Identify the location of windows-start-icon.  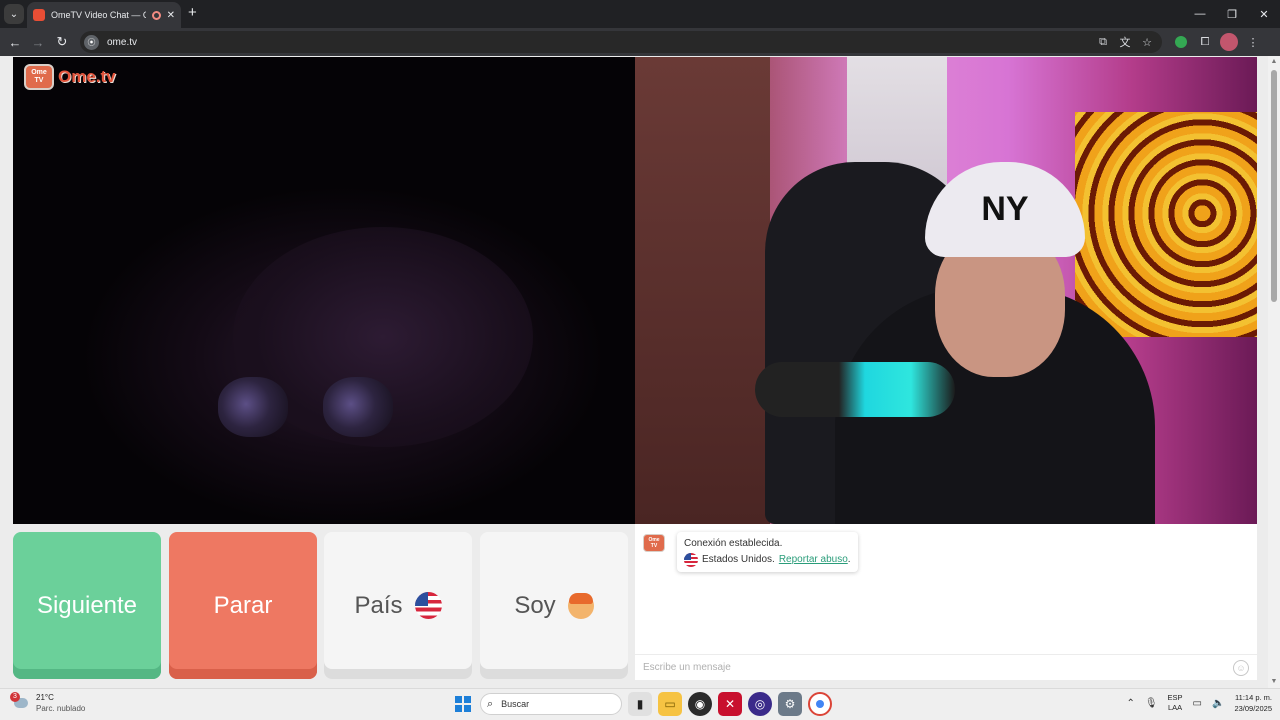
(463, 704).